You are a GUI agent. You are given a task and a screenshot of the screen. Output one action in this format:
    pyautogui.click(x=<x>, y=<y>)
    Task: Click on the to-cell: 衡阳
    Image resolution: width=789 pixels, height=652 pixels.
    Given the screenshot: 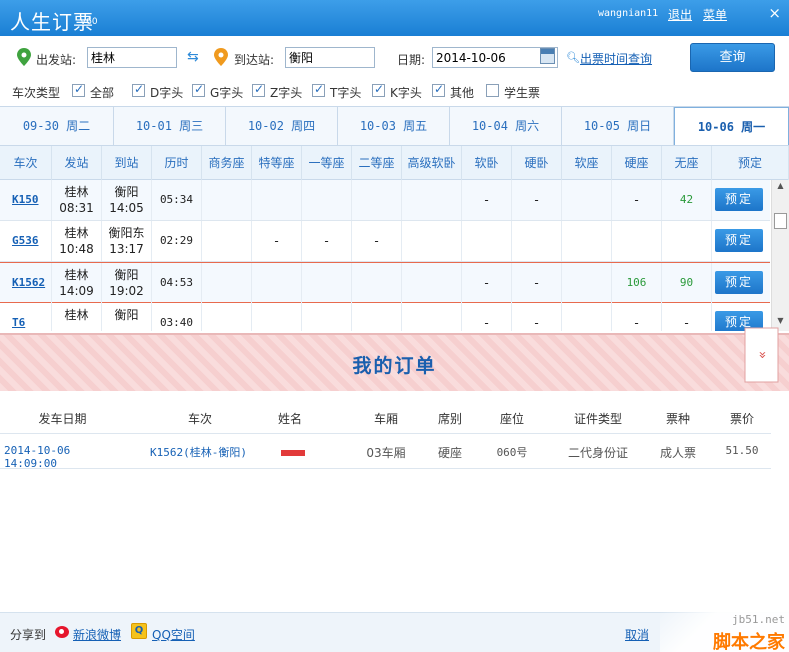 What is the action you would take?
    pyautogui.click(x=127, y=317)
    